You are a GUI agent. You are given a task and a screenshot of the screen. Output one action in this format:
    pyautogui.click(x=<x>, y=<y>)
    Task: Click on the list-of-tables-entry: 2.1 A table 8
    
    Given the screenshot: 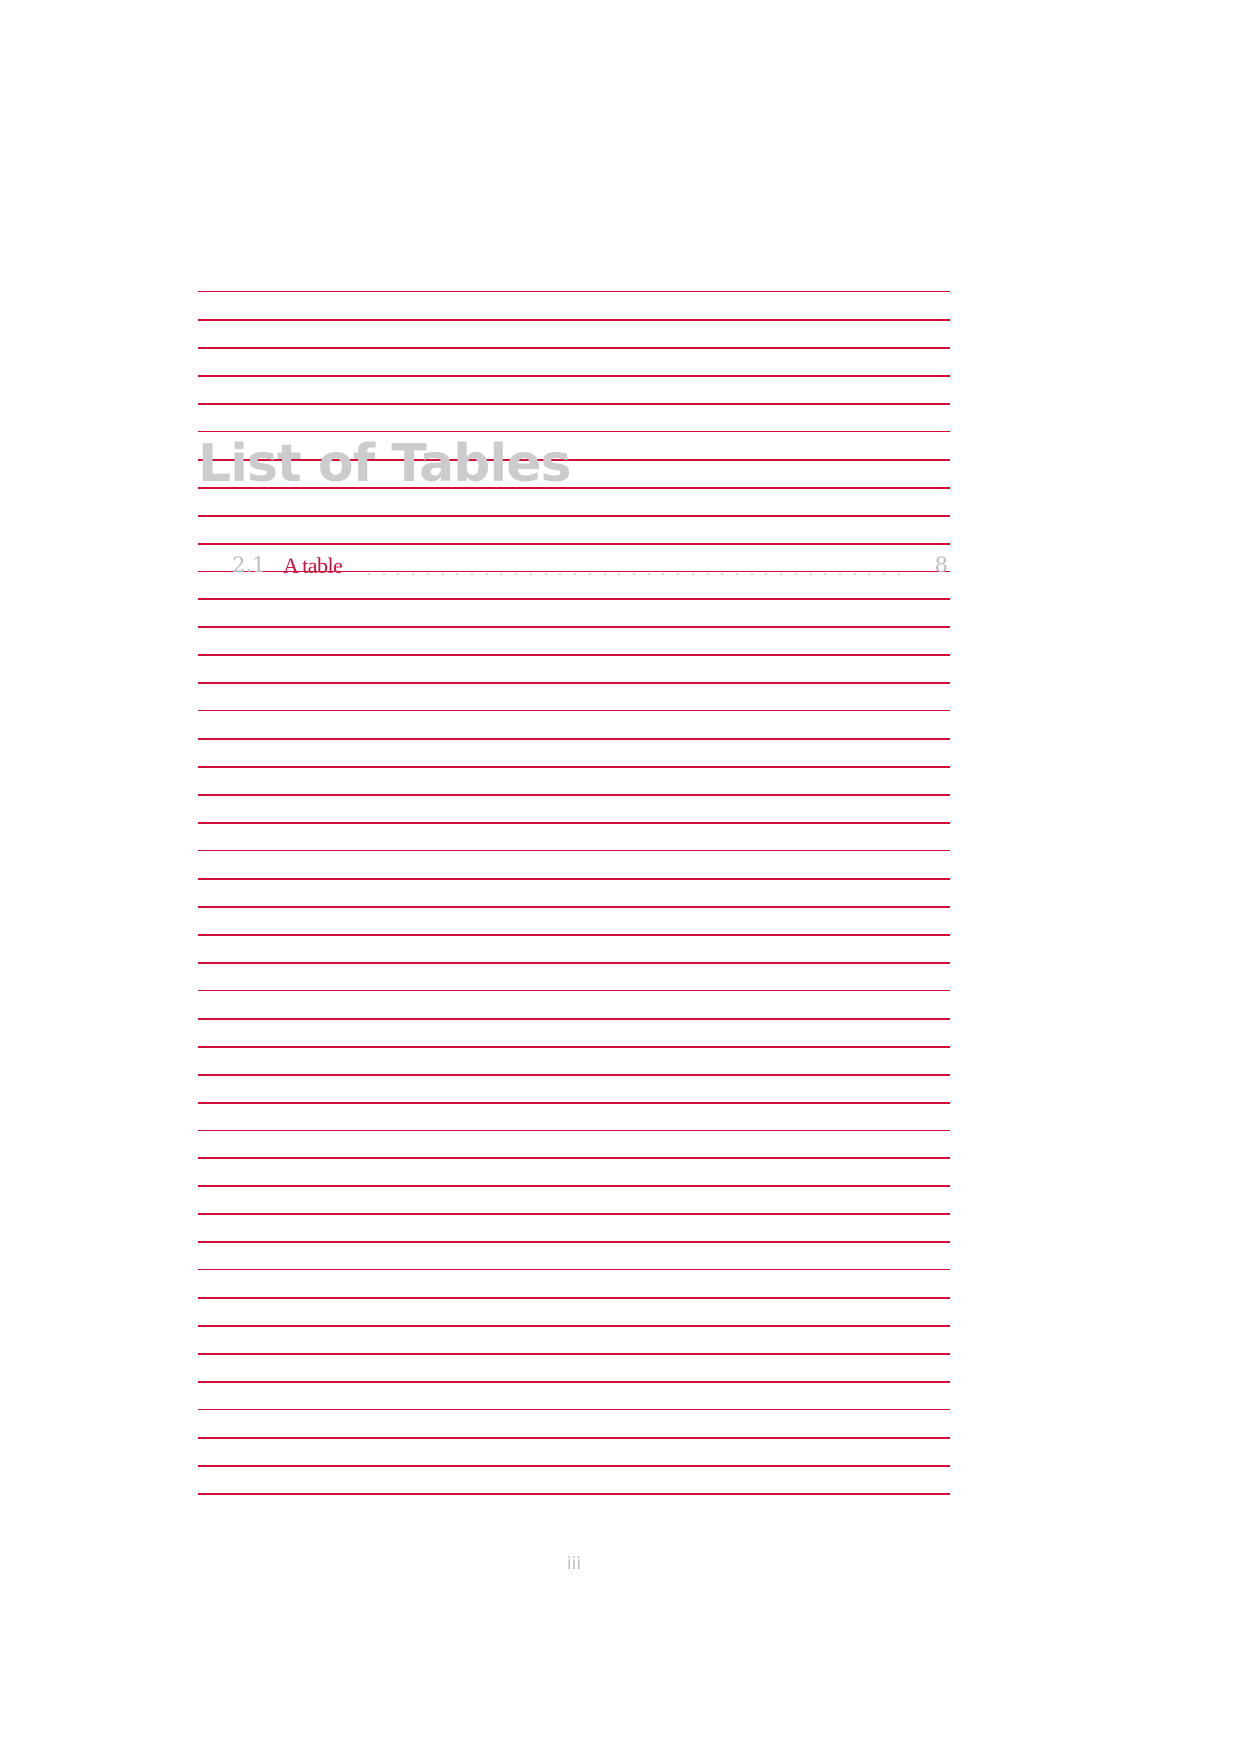 What is the action you would take?
    pyautogui.click(x=574, y=568)
    